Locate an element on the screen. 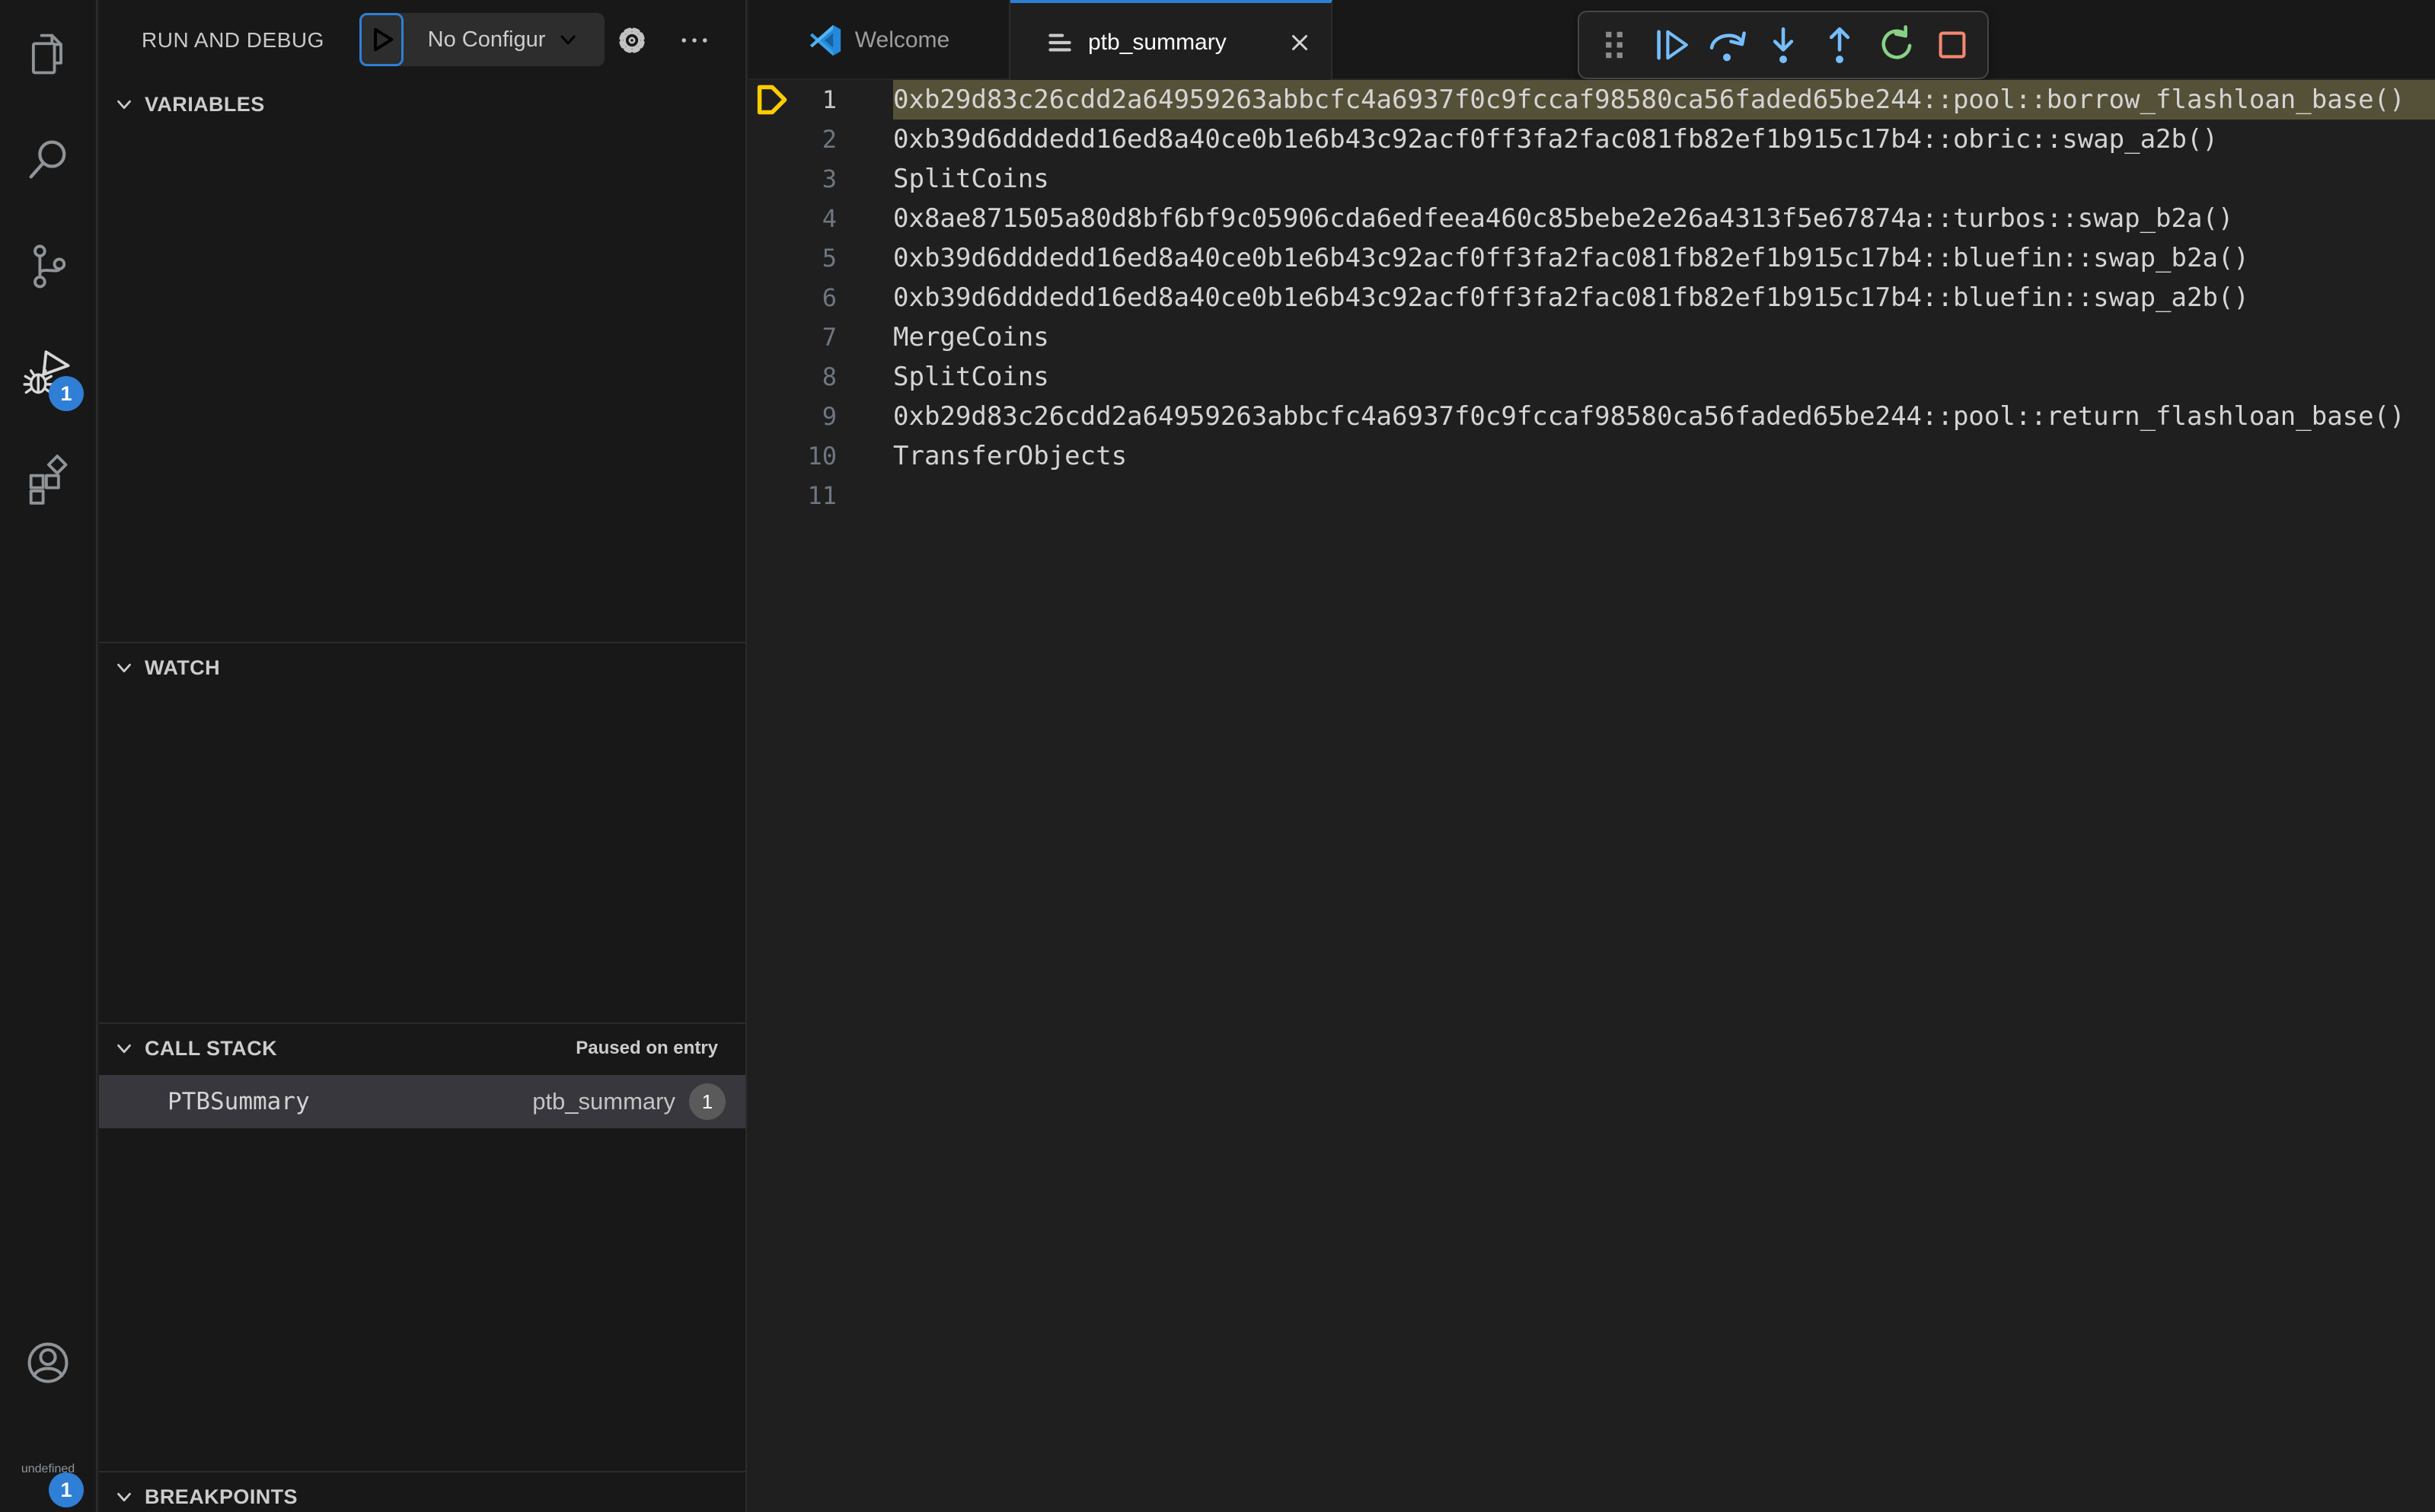 This screenshot has width=2435, height=1512. restart-icon is located at coordinates (1896, 45).